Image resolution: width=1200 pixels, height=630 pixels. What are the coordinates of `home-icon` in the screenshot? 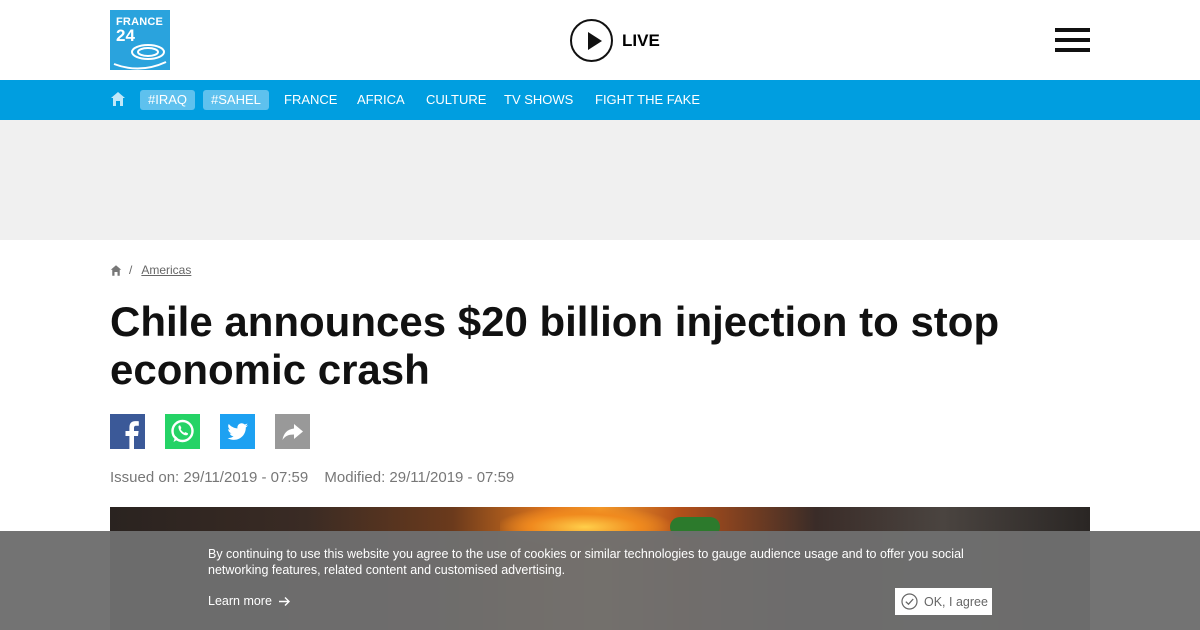 It's located at (118, 99).